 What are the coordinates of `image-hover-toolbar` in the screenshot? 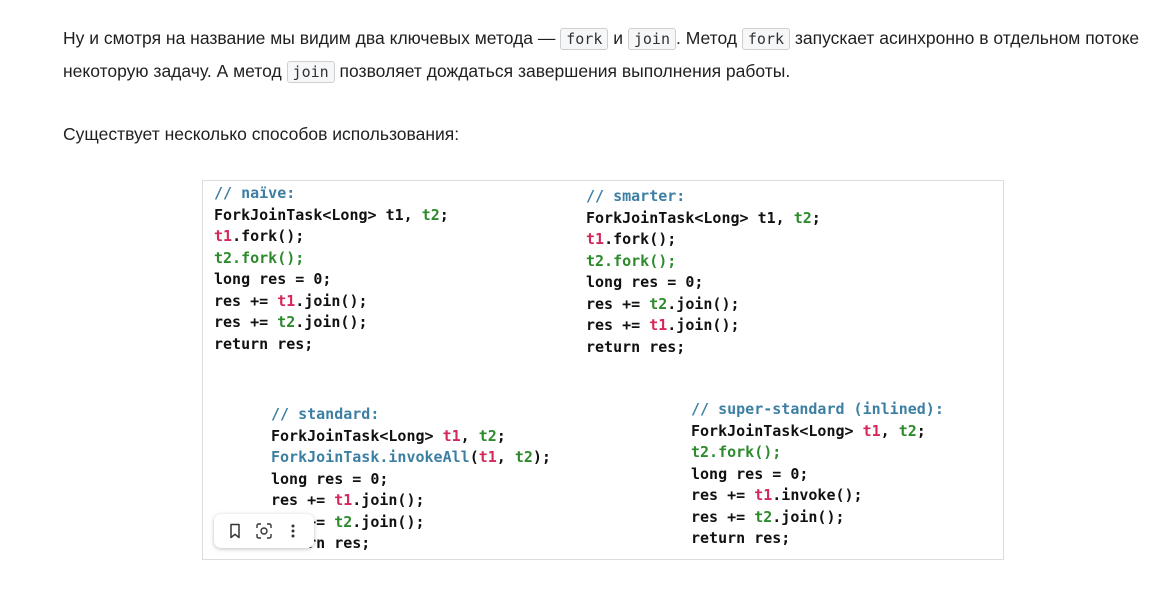 It's located at (264, 531).